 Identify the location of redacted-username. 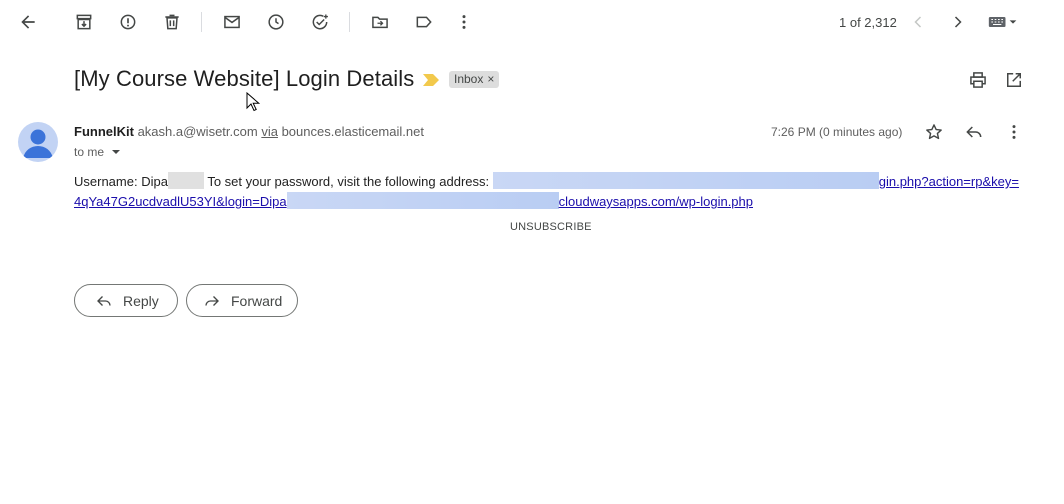
(185, 180).